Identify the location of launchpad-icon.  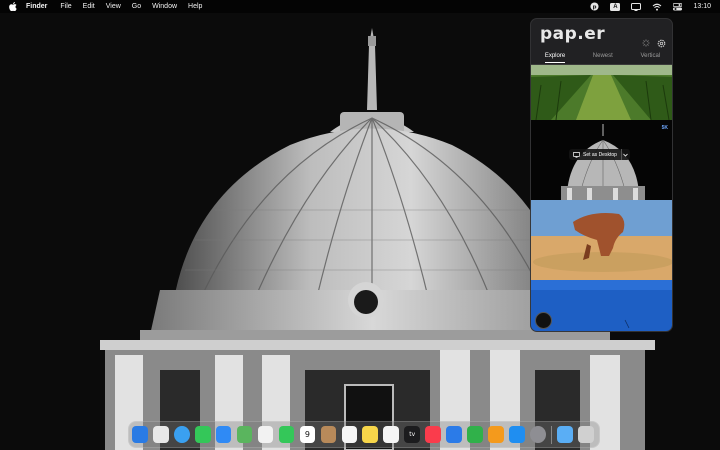
(160, 434).